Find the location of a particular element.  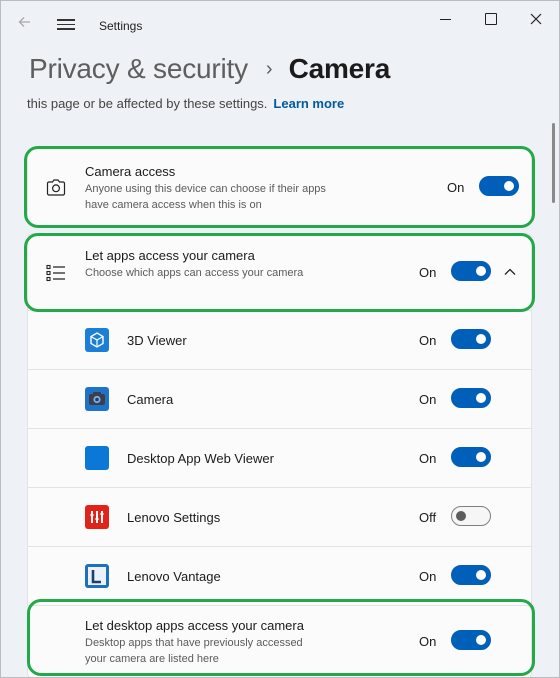

list-icon is located at coordinates (56, 273).